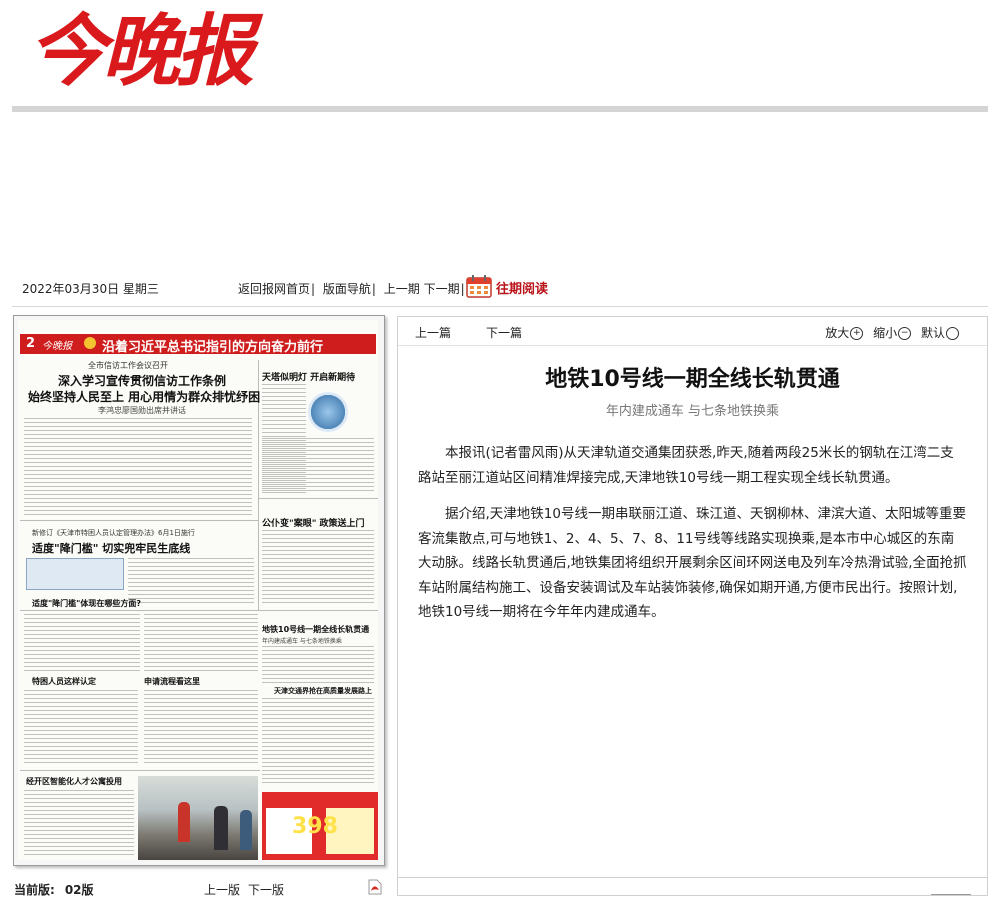 This screenshot has width=998, height=898. What do you see at coordinates (315, 826) in the screenshot?
I see `ad-number: 398` at bounding box center [315, 826].